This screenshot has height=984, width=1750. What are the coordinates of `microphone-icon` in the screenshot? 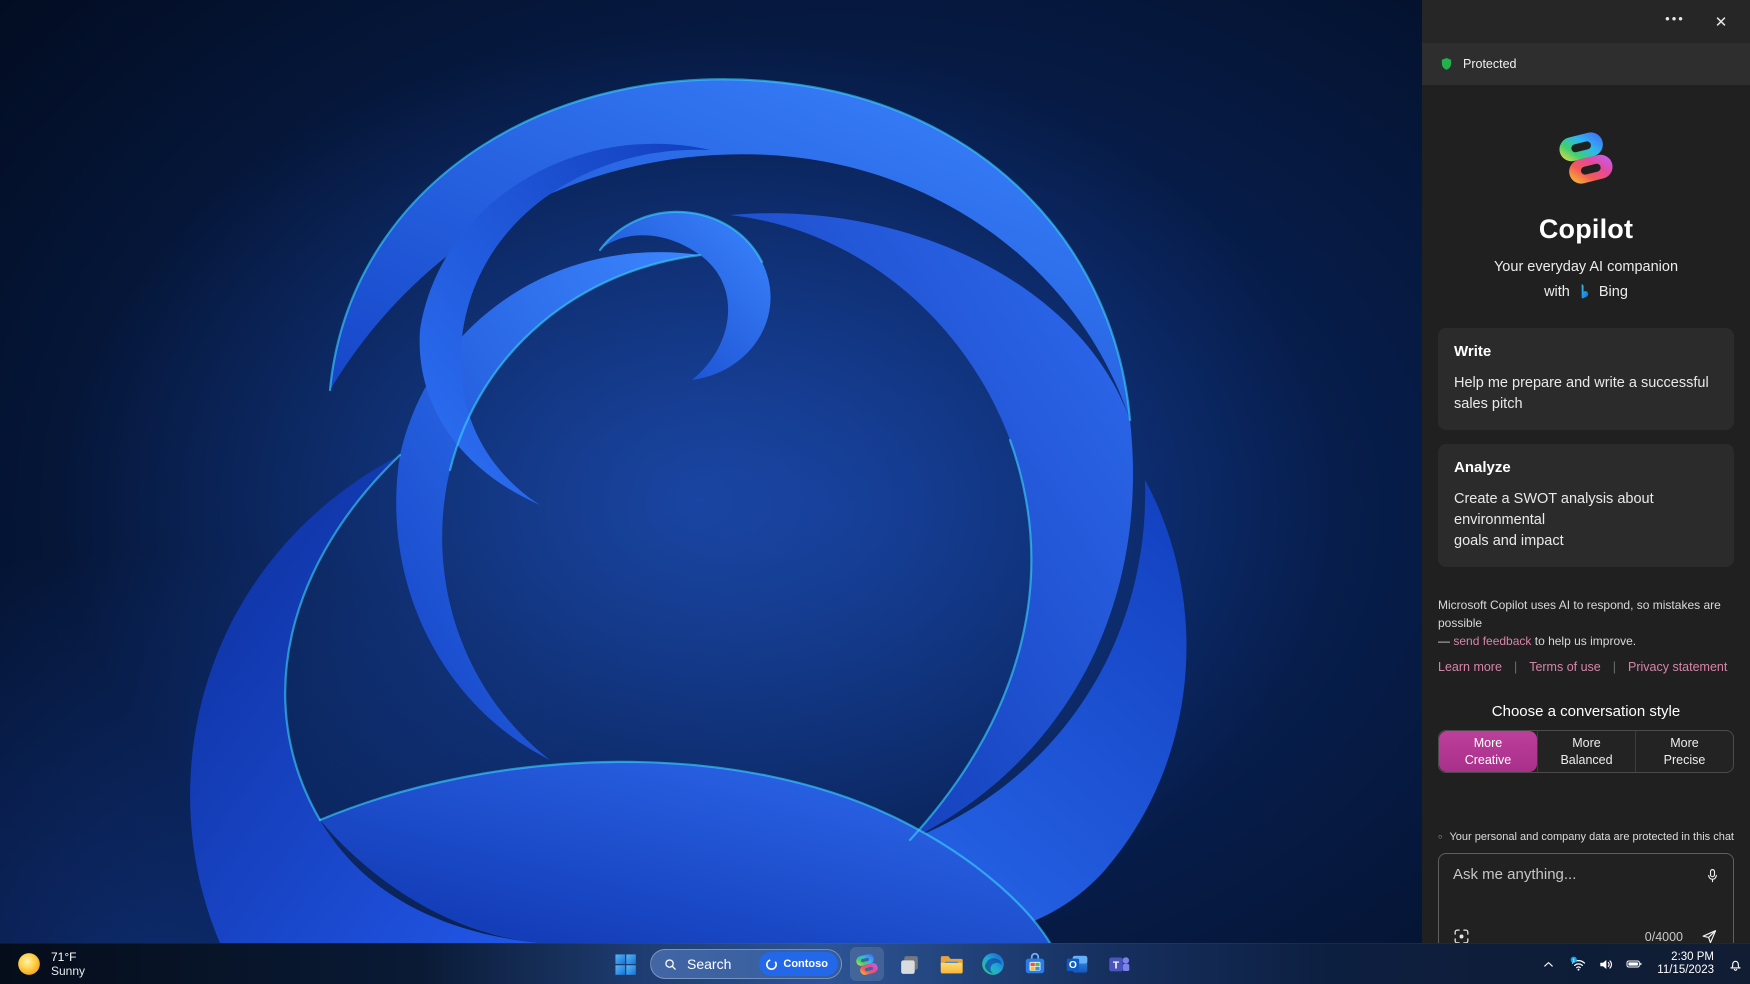 It's located at (1712, 876).